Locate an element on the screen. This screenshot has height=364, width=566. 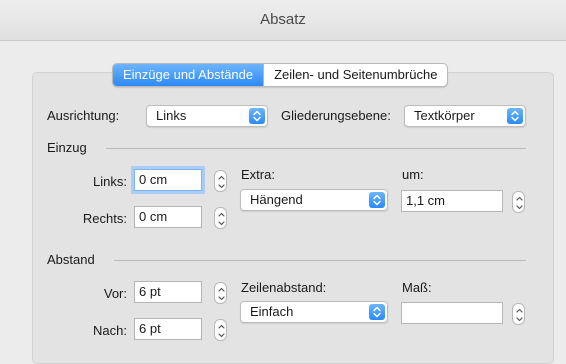
indent-special-select: Hängend is located at coordinates (314, 200).